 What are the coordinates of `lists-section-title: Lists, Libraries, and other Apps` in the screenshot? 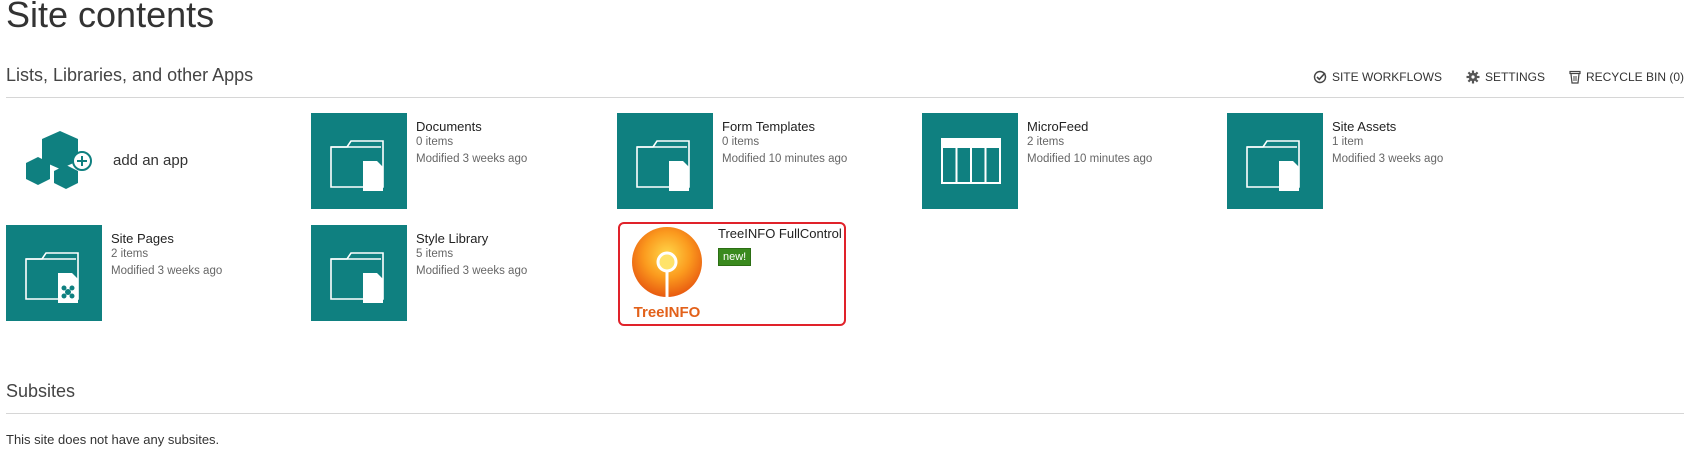 It's located at (130, 75).